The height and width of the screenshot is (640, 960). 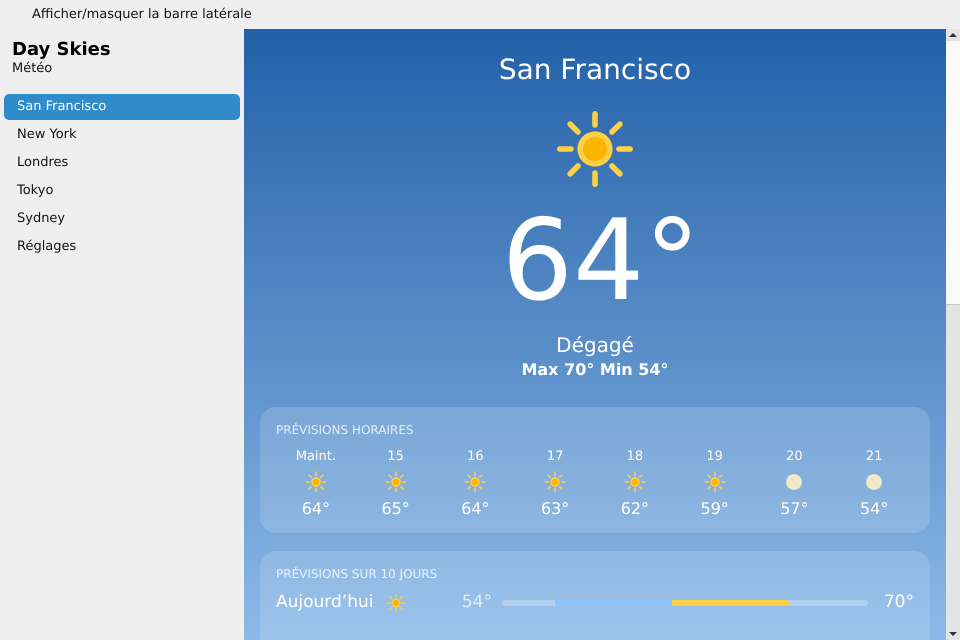 What do you see at coordinates (357, 574) in the screenshot?
I see `card-heading: PRÉVISIONS SUR 10 JOURS` at bounding box center [357, 574].